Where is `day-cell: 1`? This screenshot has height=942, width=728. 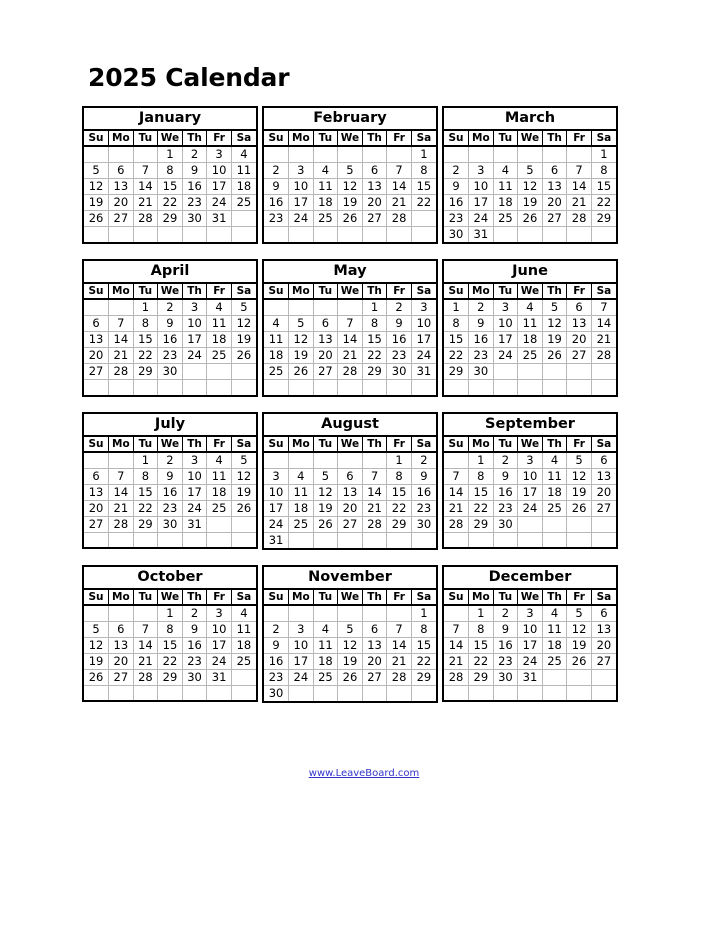 day-cell: 1 is located at coordinates (375, 307).